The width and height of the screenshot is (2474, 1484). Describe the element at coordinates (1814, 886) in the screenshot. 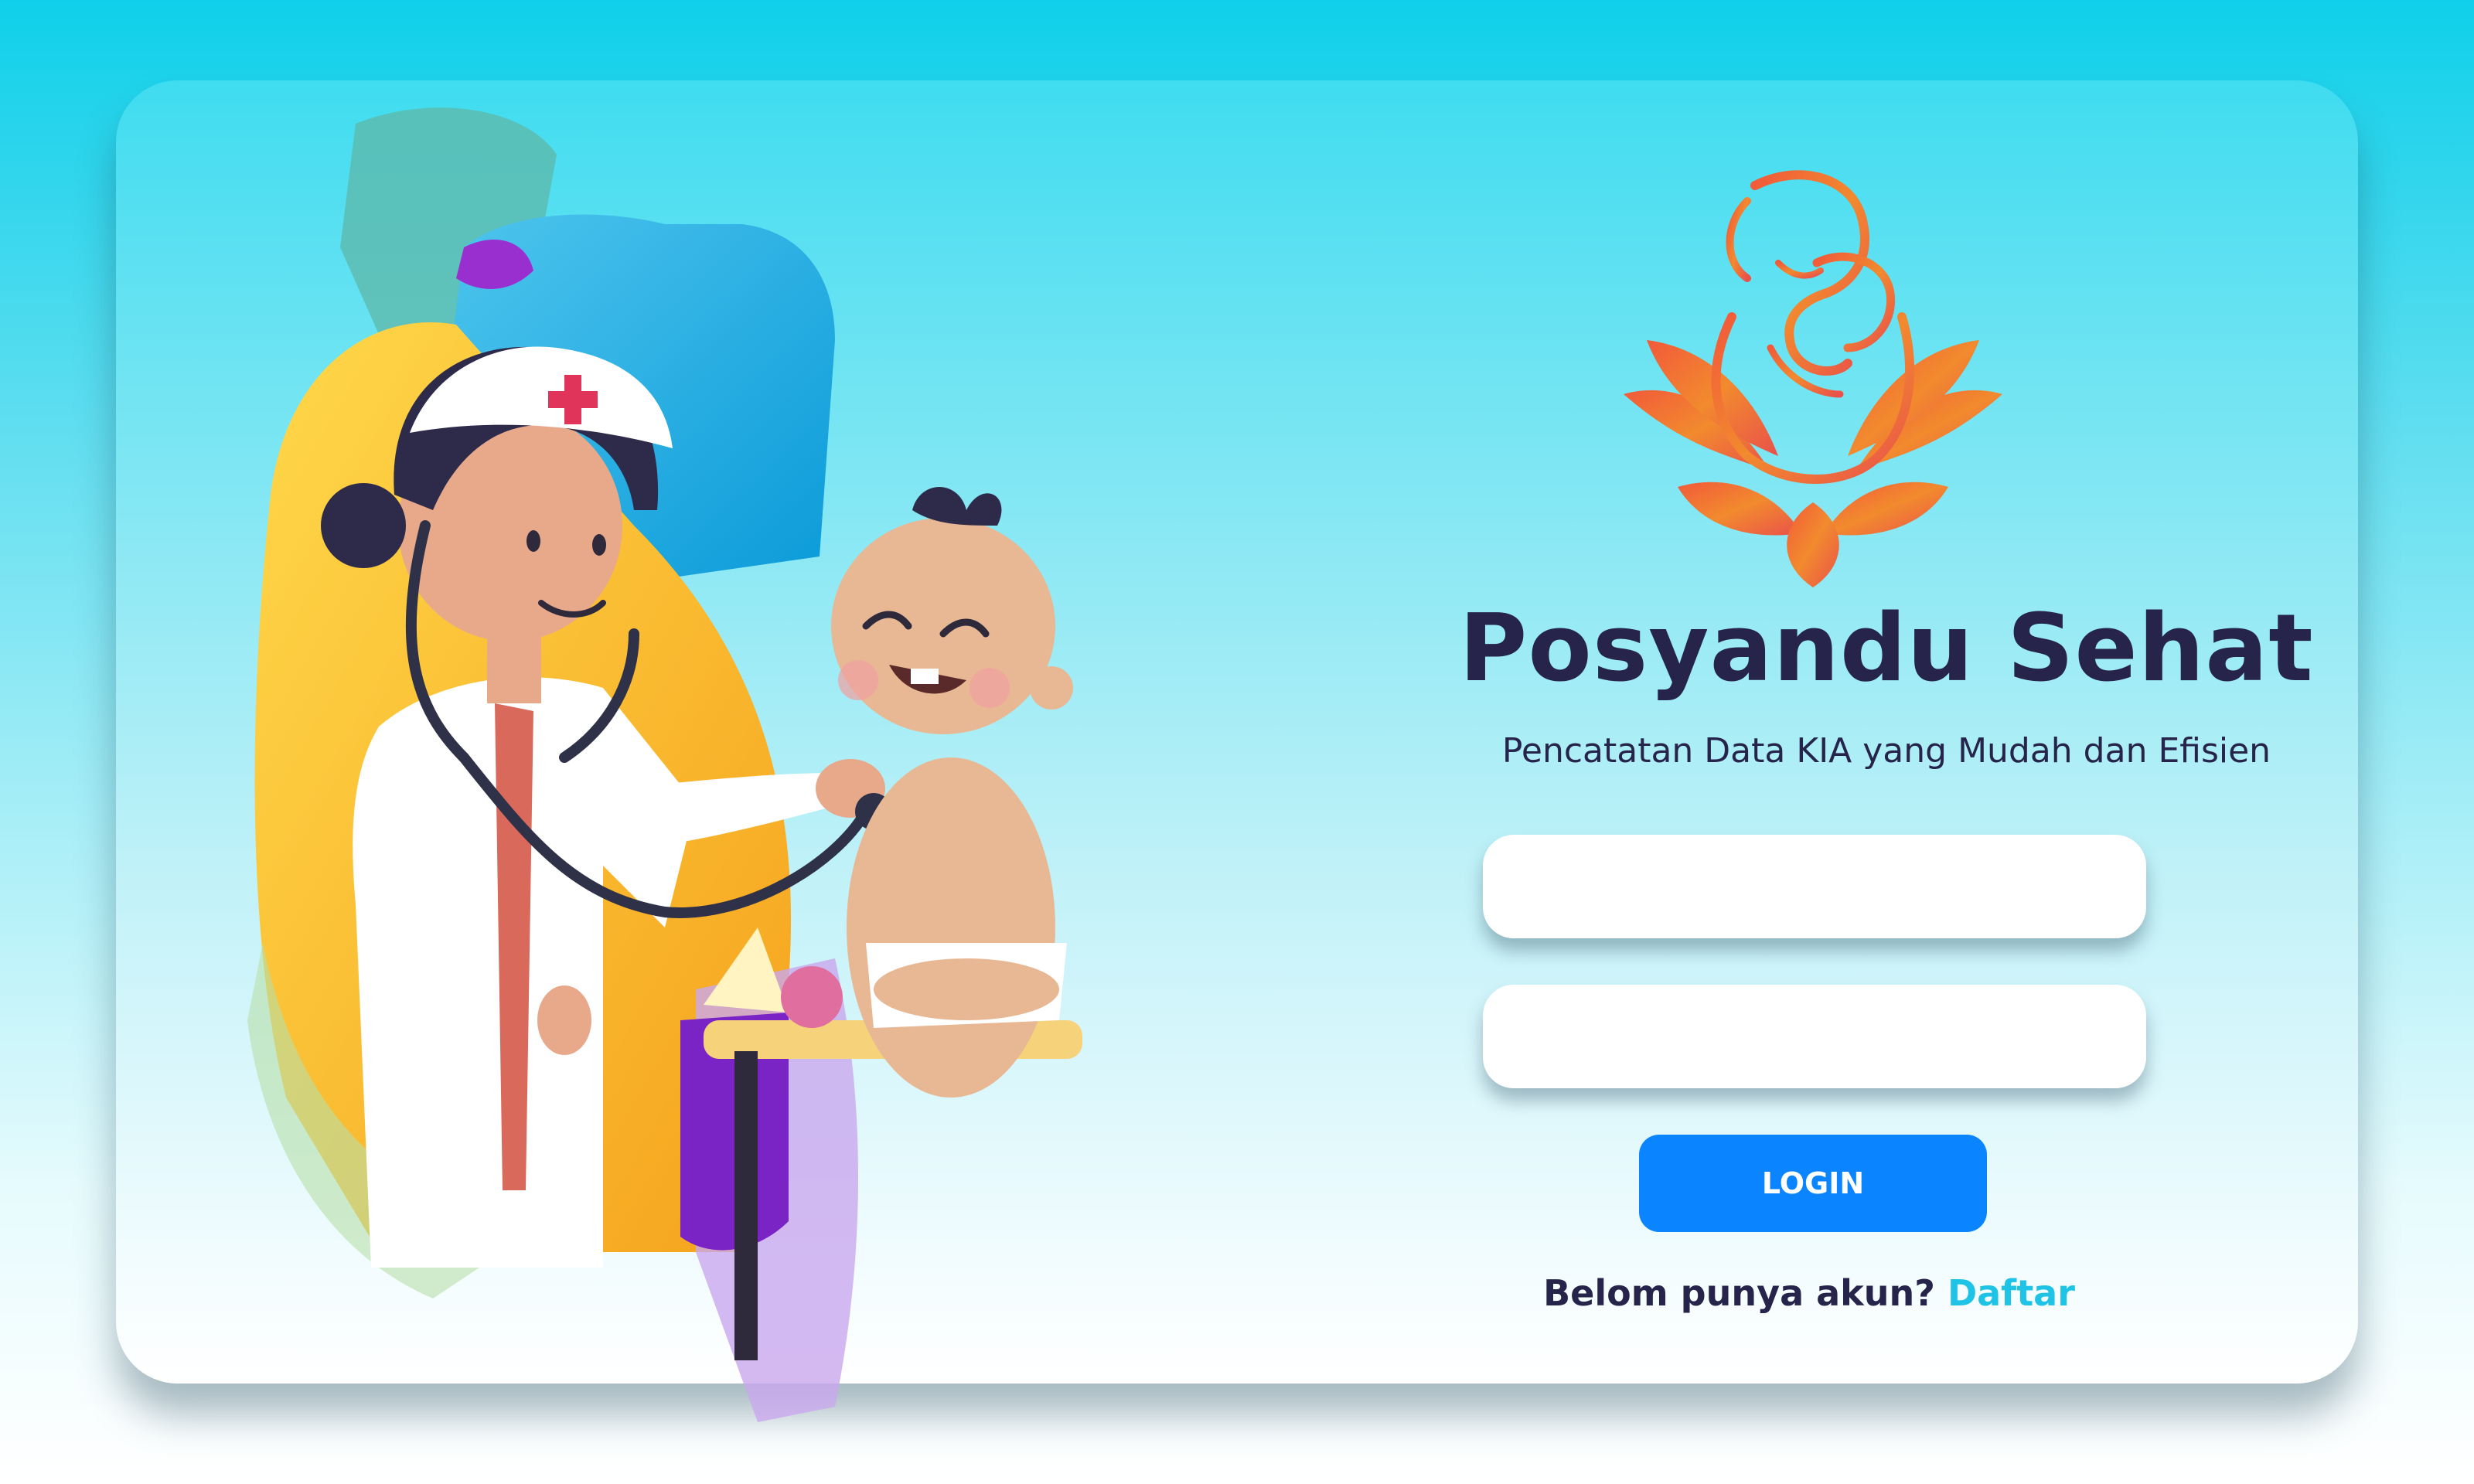

I see `username-input` at that location.